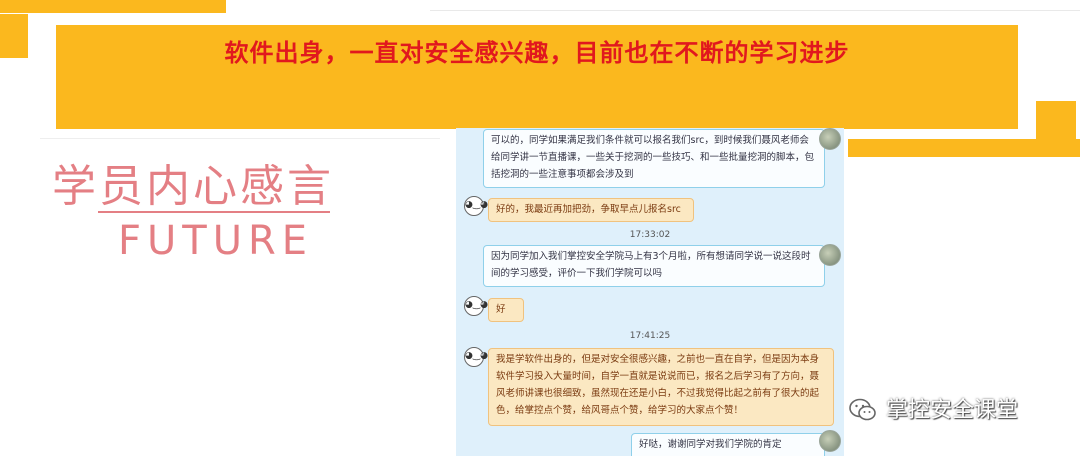 The height and width of the screenshot is (456, 1080). What do you see at coordinates (952, 410) in the screenshot?
I see `watermark-text: 掌控安全课堂` at bounding box center [952, 410].